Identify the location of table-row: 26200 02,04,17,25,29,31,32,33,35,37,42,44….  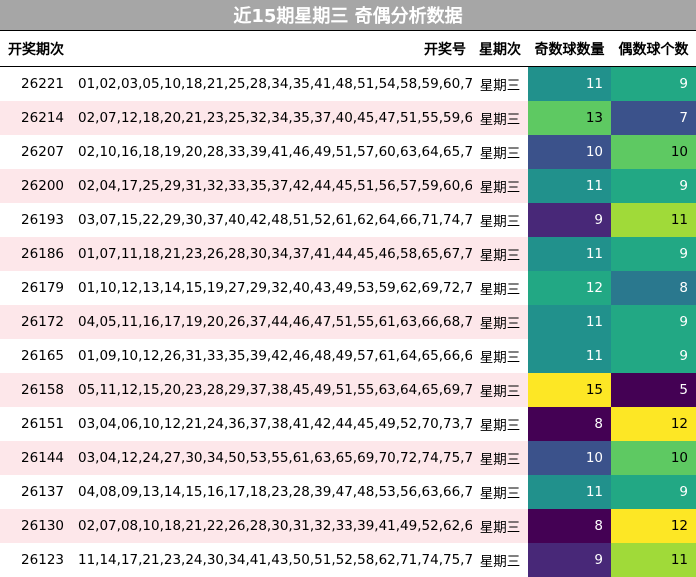
(348, 185).